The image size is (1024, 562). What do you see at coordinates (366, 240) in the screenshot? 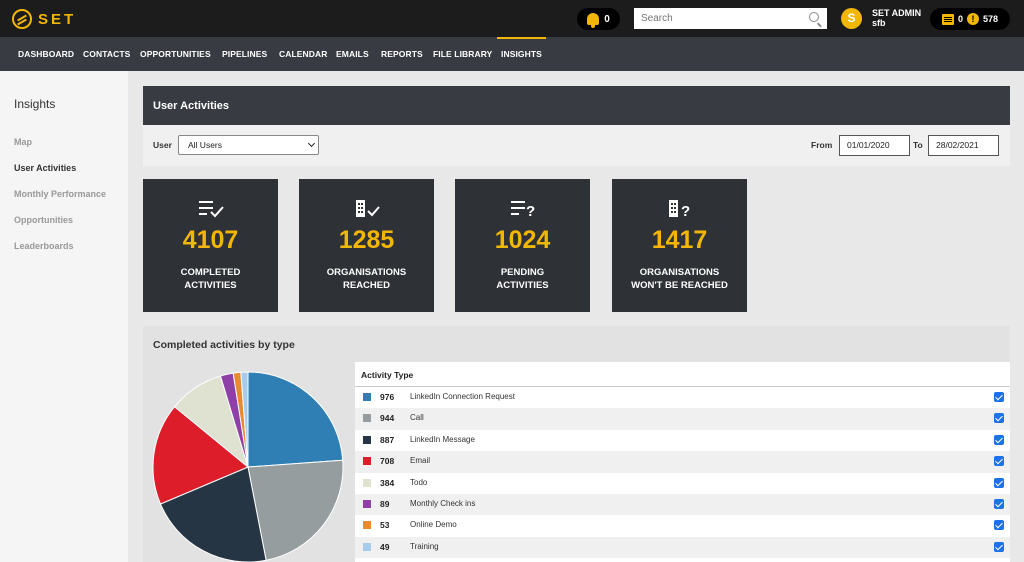
I see `orgs-reached-value: 1285` at bounding box center [366, 240].